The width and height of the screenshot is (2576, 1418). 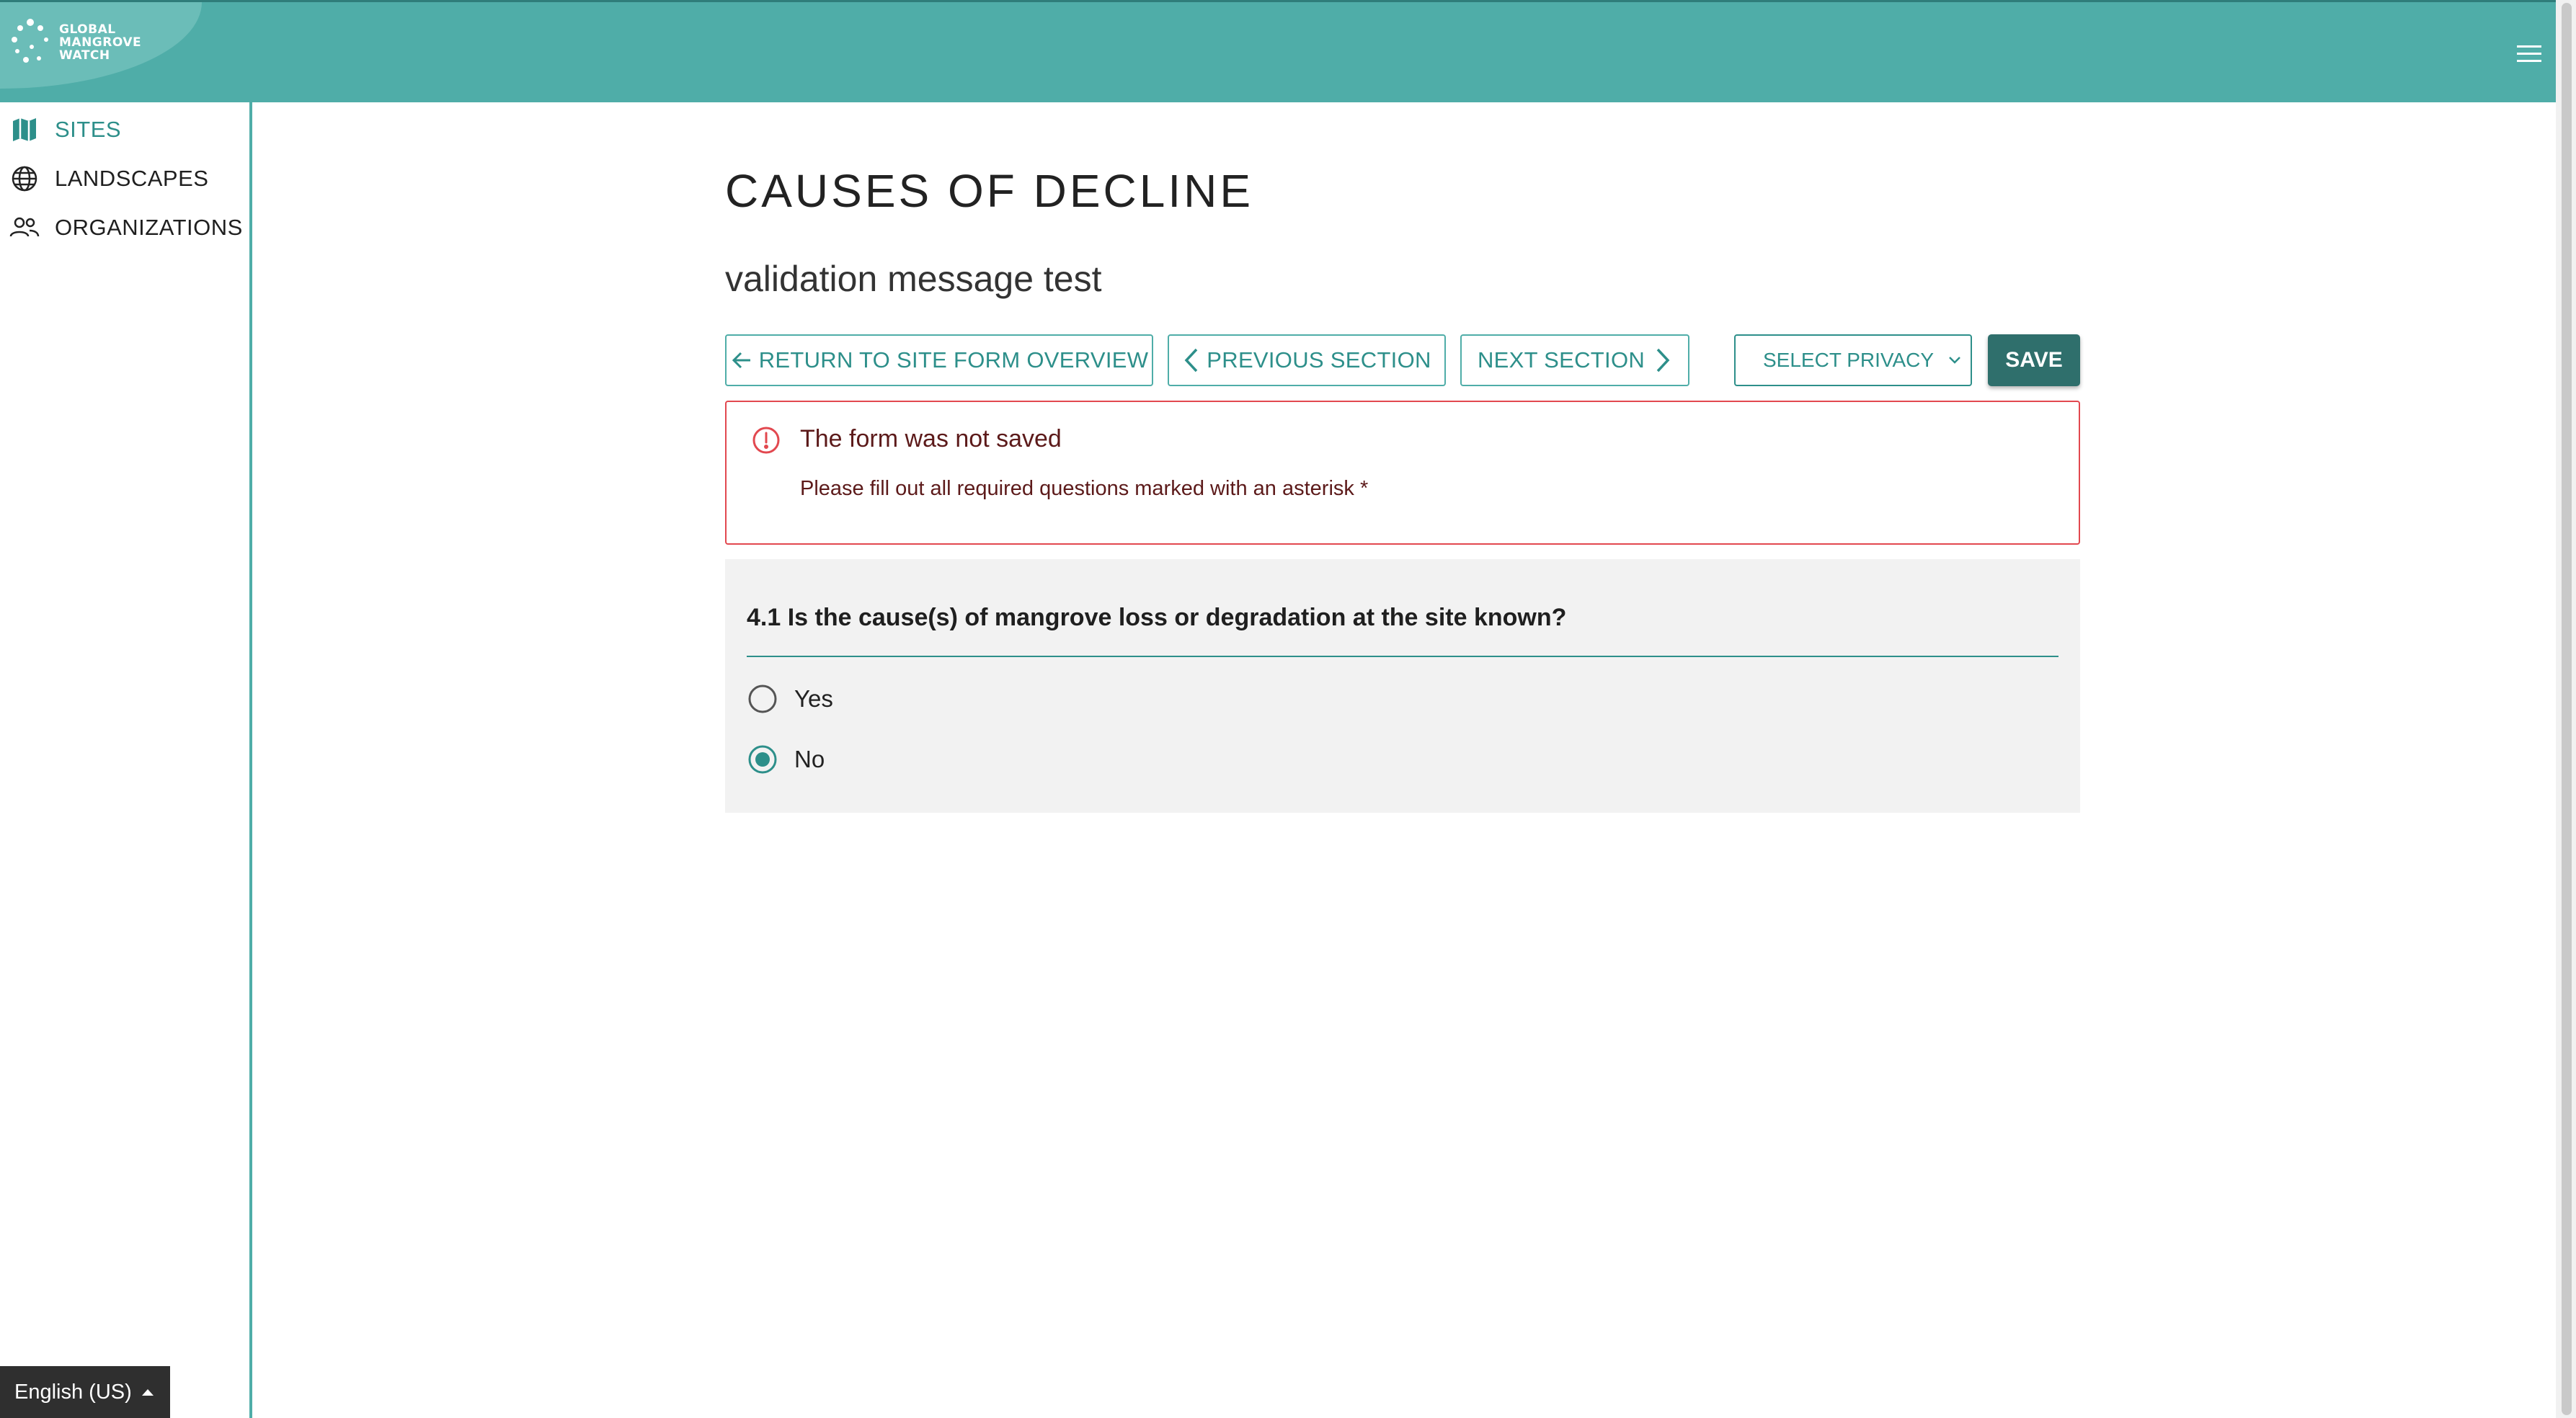 I want to click on previous-section-button: PREVIOUS SECTION, so click(x=1307, y=360).